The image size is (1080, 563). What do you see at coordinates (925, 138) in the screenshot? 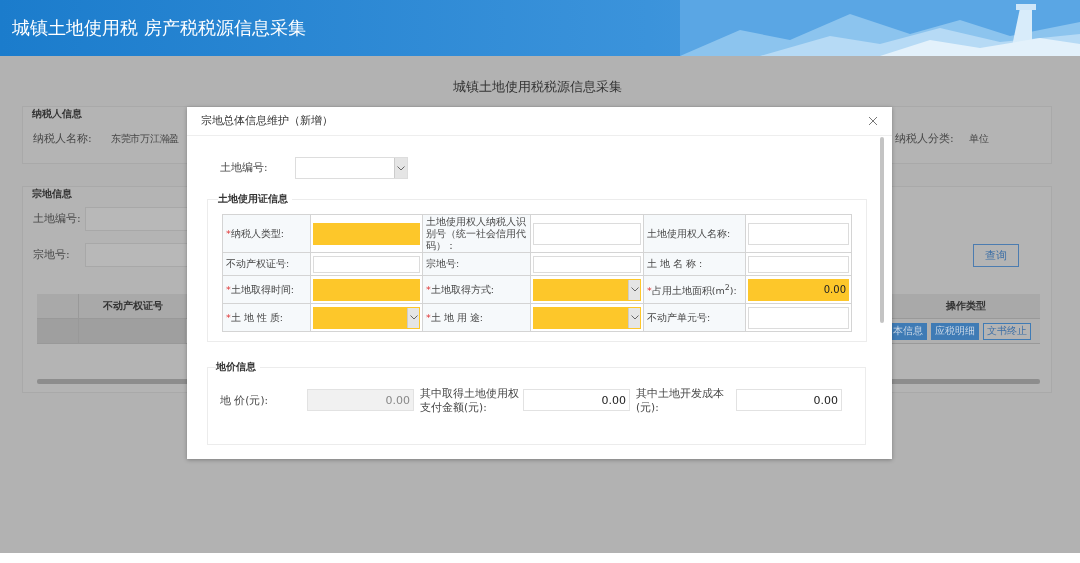
I see `field-label: 纳税人分类:` at bounding box center [925, 138].